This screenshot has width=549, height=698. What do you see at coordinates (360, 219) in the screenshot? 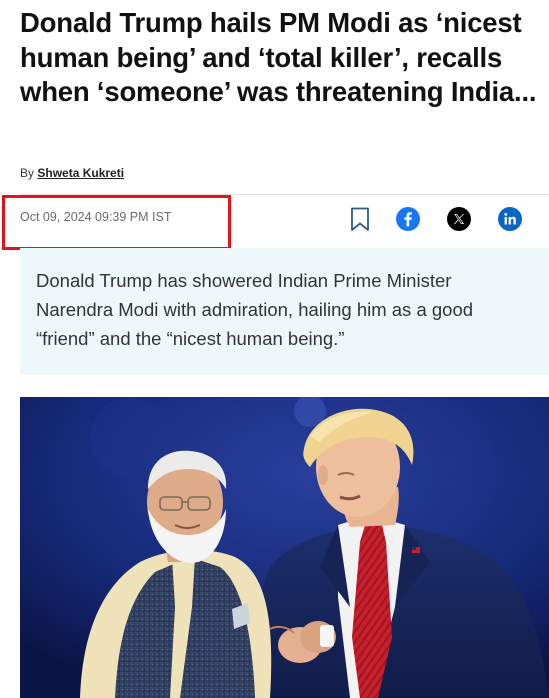
I see `bookmark-icon` at bounding box center [360, 219].